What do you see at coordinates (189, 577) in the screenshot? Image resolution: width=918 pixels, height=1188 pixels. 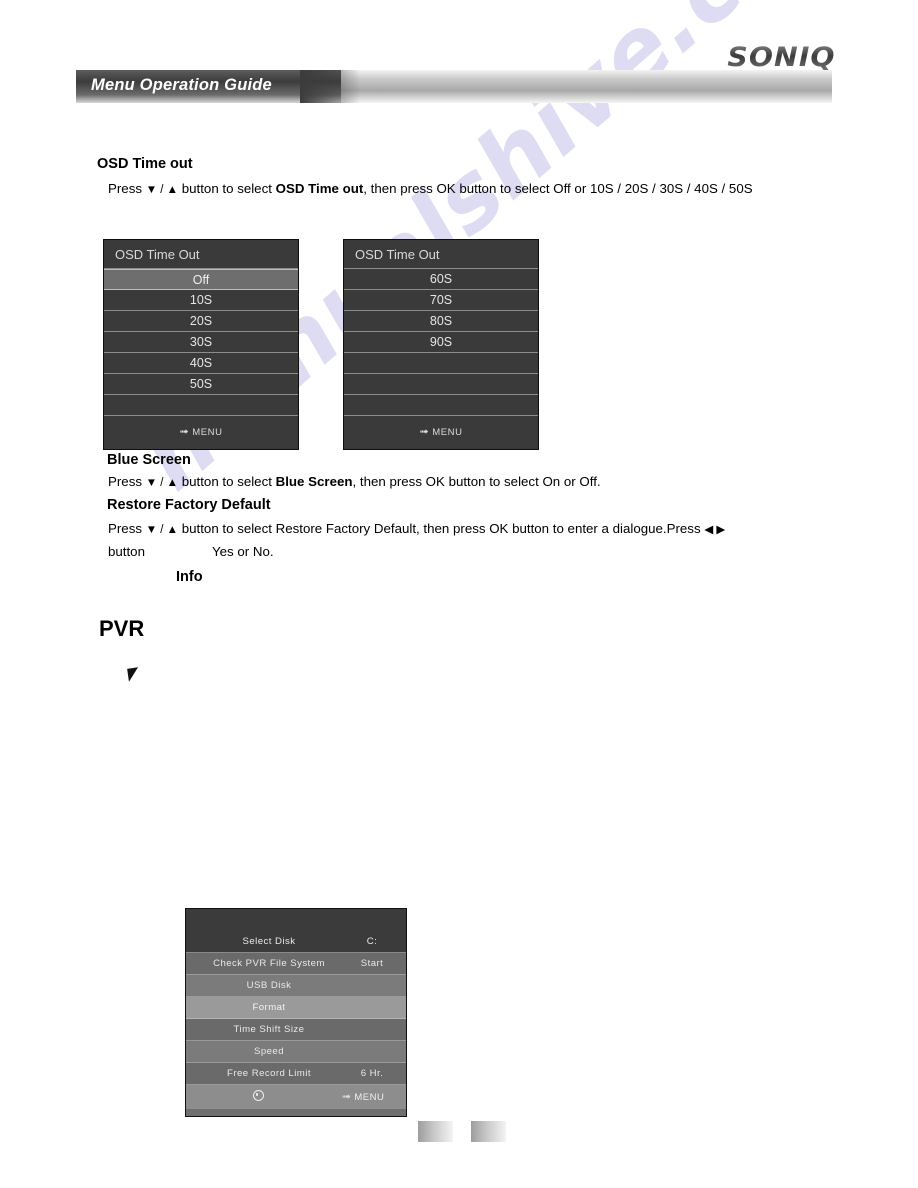 I see `label-info: Info` at bounding box center [189, 577].